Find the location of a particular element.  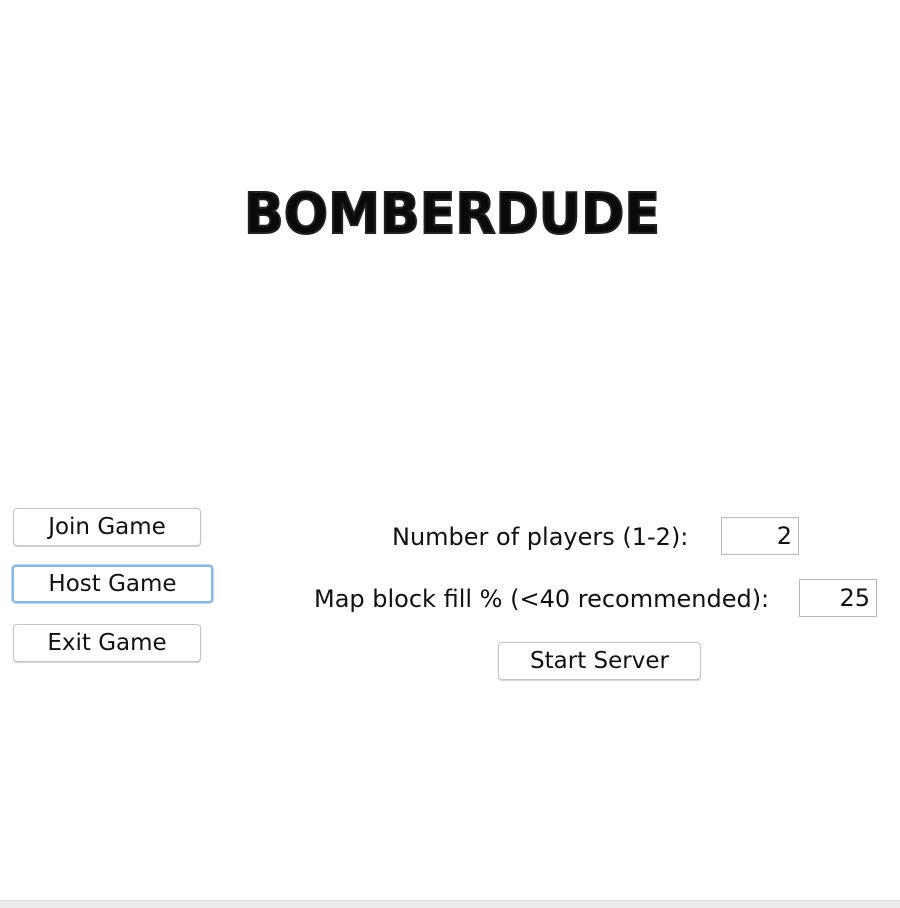

bomberdude-logo: BOMBERDUDE is located at coordinates (452, 211).